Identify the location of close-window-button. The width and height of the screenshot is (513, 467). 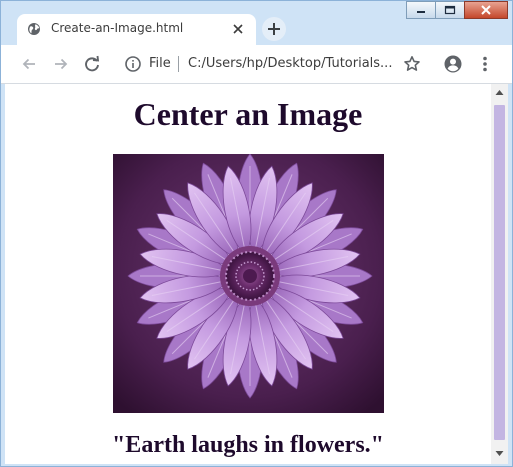
(486, 10).